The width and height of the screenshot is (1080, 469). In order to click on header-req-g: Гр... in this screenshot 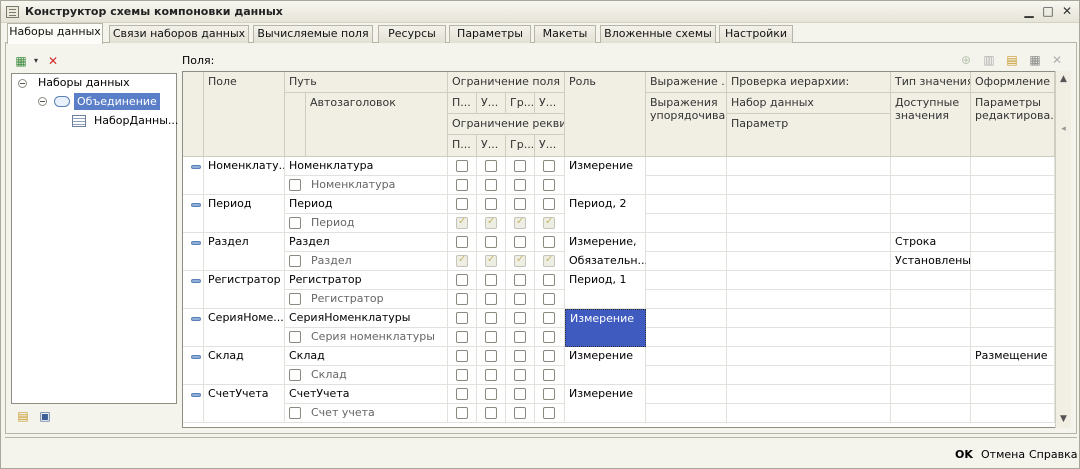, I will do `click(520, 146)`.